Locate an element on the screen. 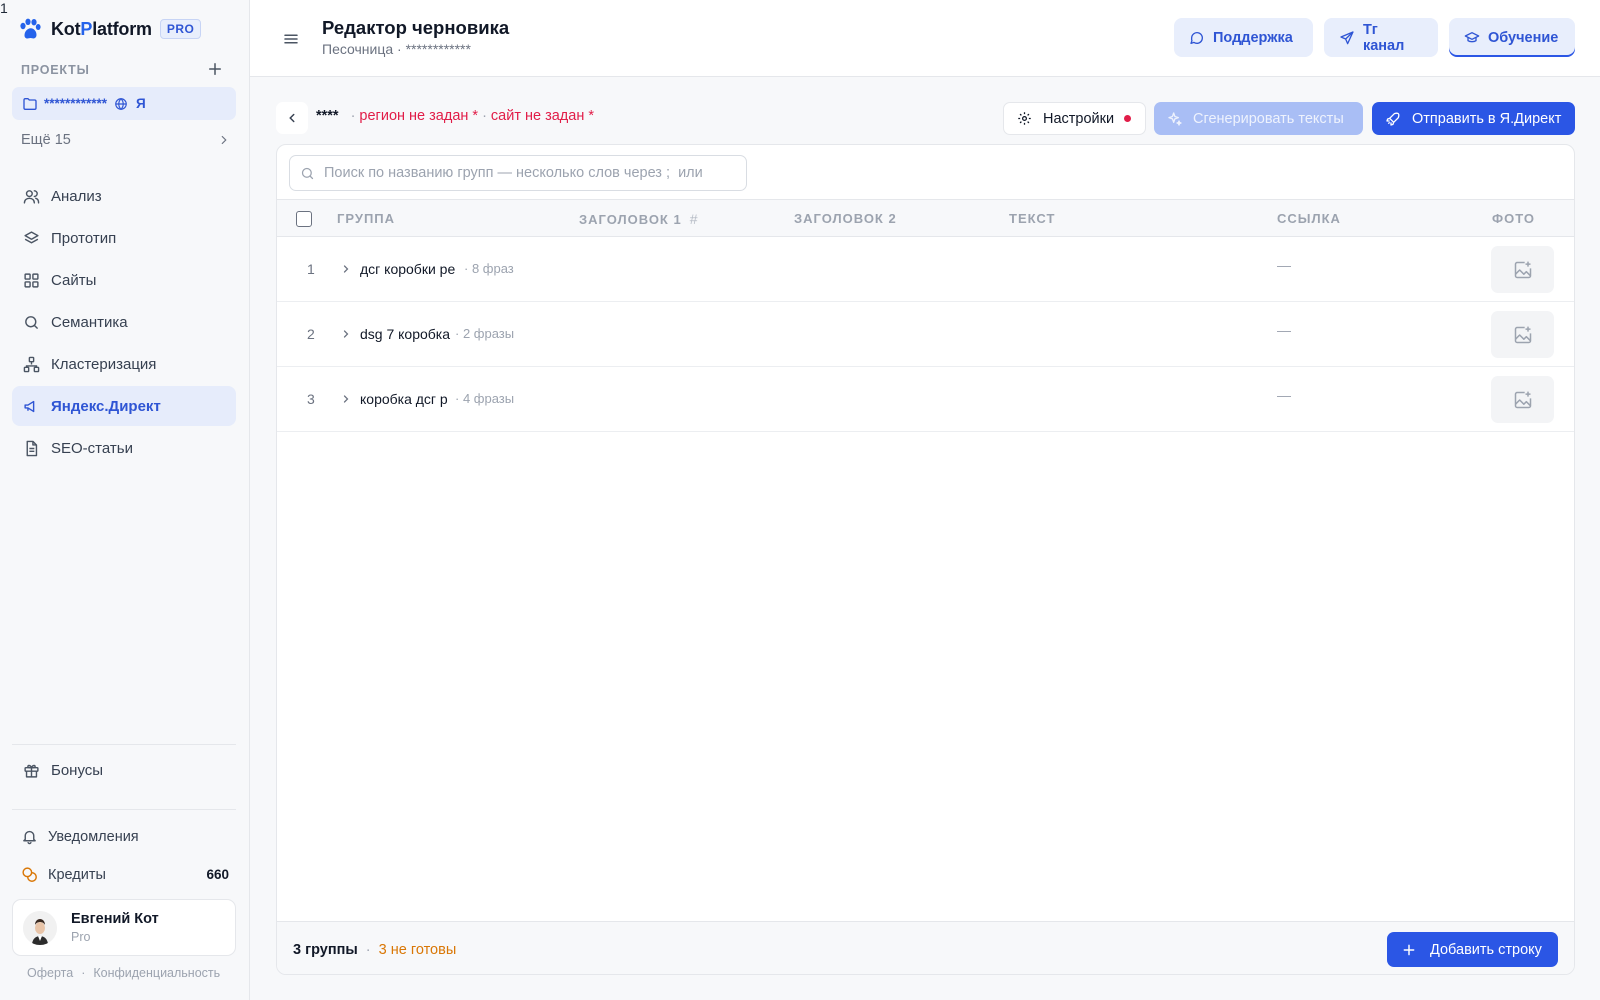 The image size is (1600, 1000). sidebar-item-yandex-direct: Яндекс.Директ is located at coordinates (124, 406).